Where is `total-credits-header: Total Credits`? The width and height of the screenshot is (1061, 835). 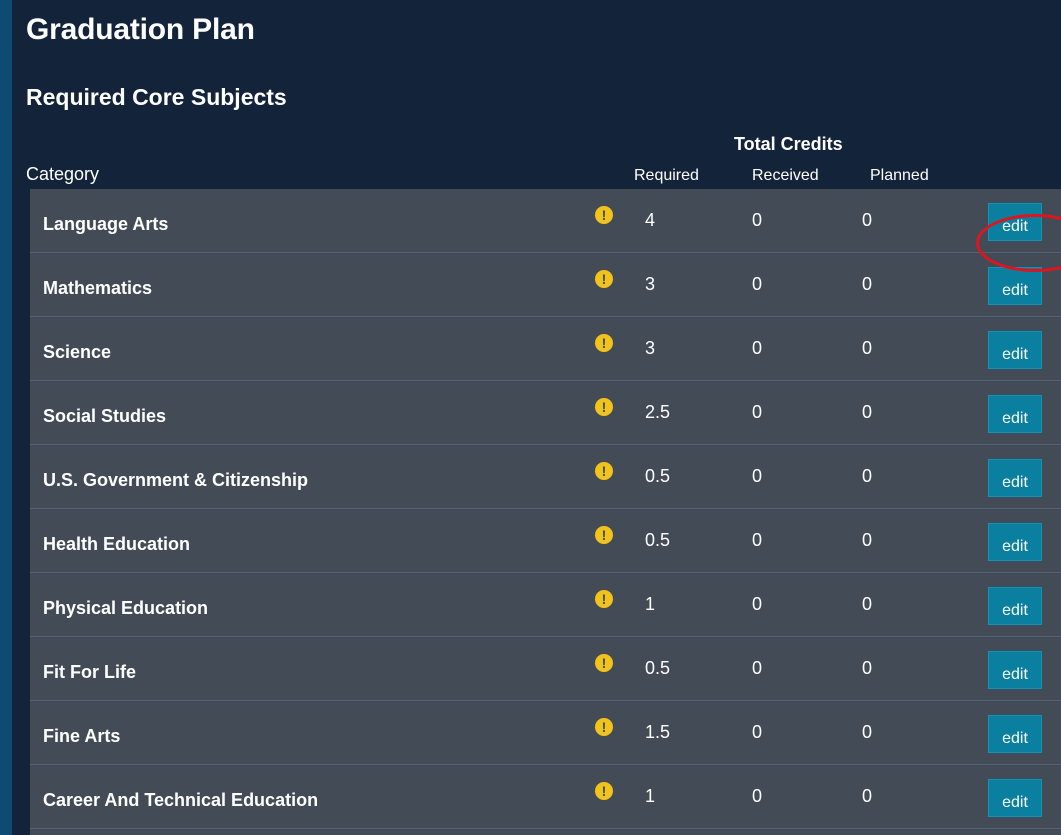
total-credits-header: Total Credits is located at coordinates (788, 144).